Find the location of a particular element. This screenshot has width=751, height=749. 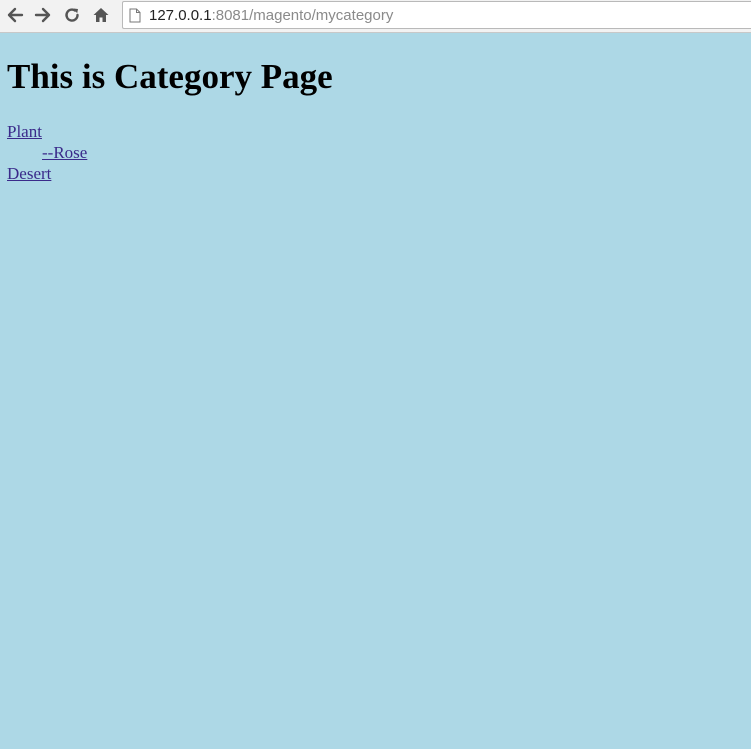

page-title: This is Category Page is located at coordinates (170, 76).